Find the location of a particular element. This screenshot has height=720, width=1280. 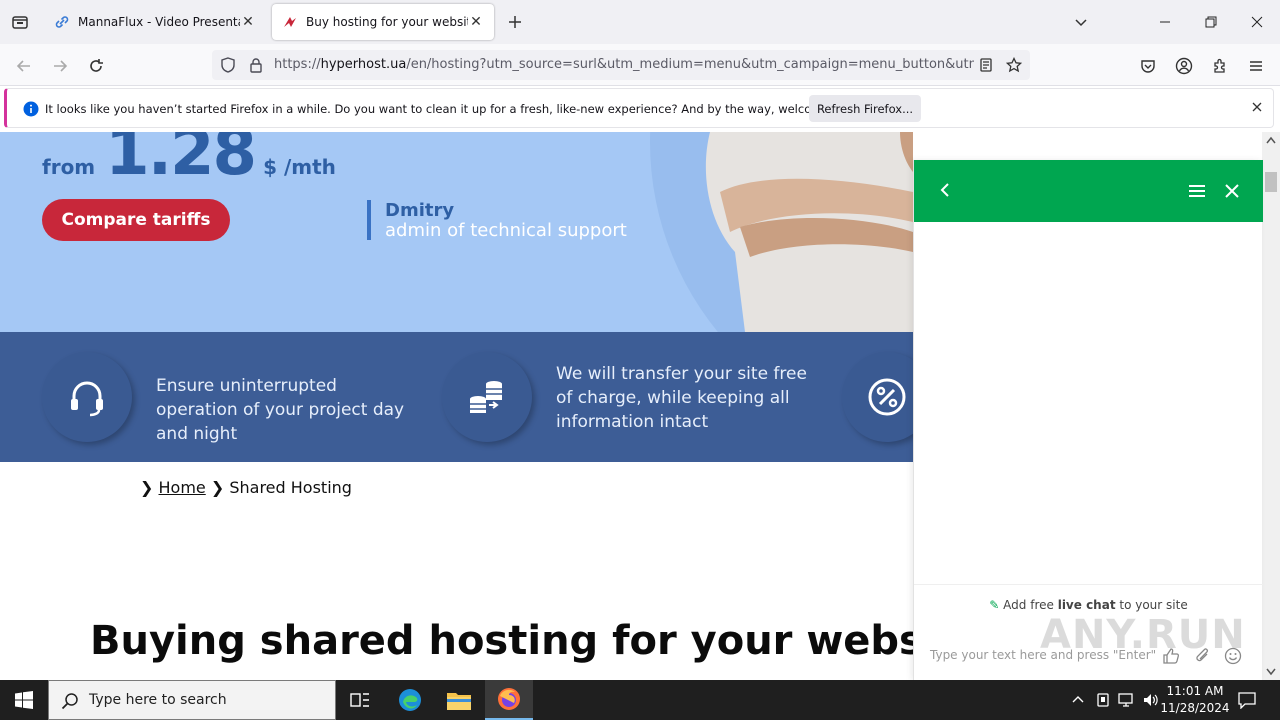

device-icon is located at coordinates (1103, 700).